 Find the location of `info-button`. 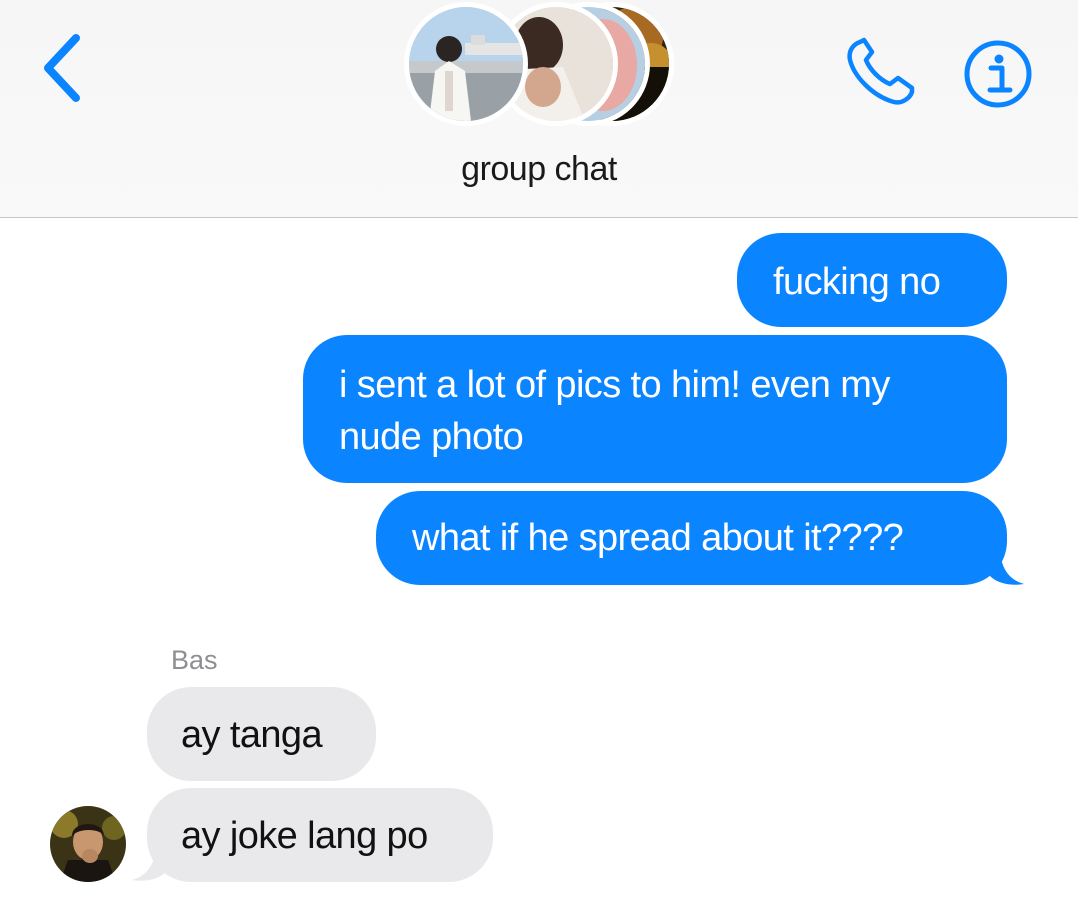

info-button is located at coordinates (998, 74).